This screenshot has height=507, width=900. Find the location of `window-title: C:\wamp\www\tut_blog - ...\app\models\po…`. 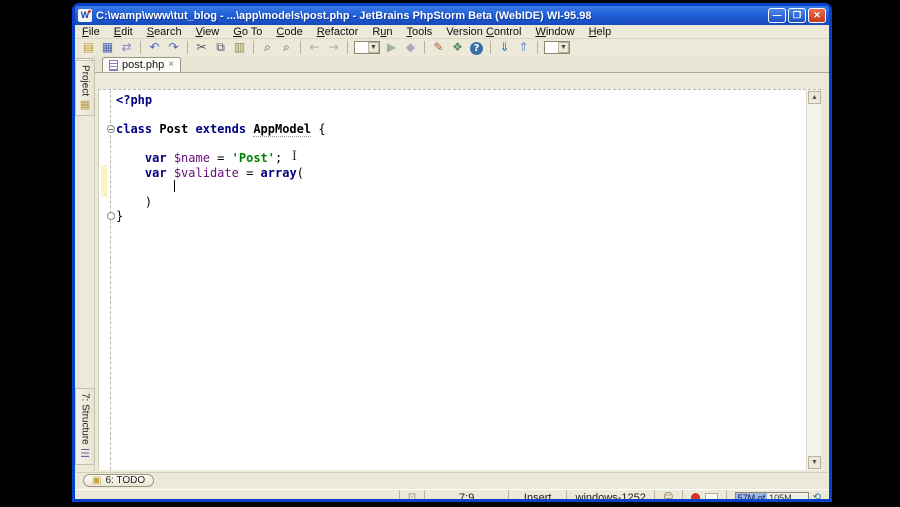

window-title: C:\wamp\www\tut_blog - ...\app\models\po… is located at coordinates (344, 15).